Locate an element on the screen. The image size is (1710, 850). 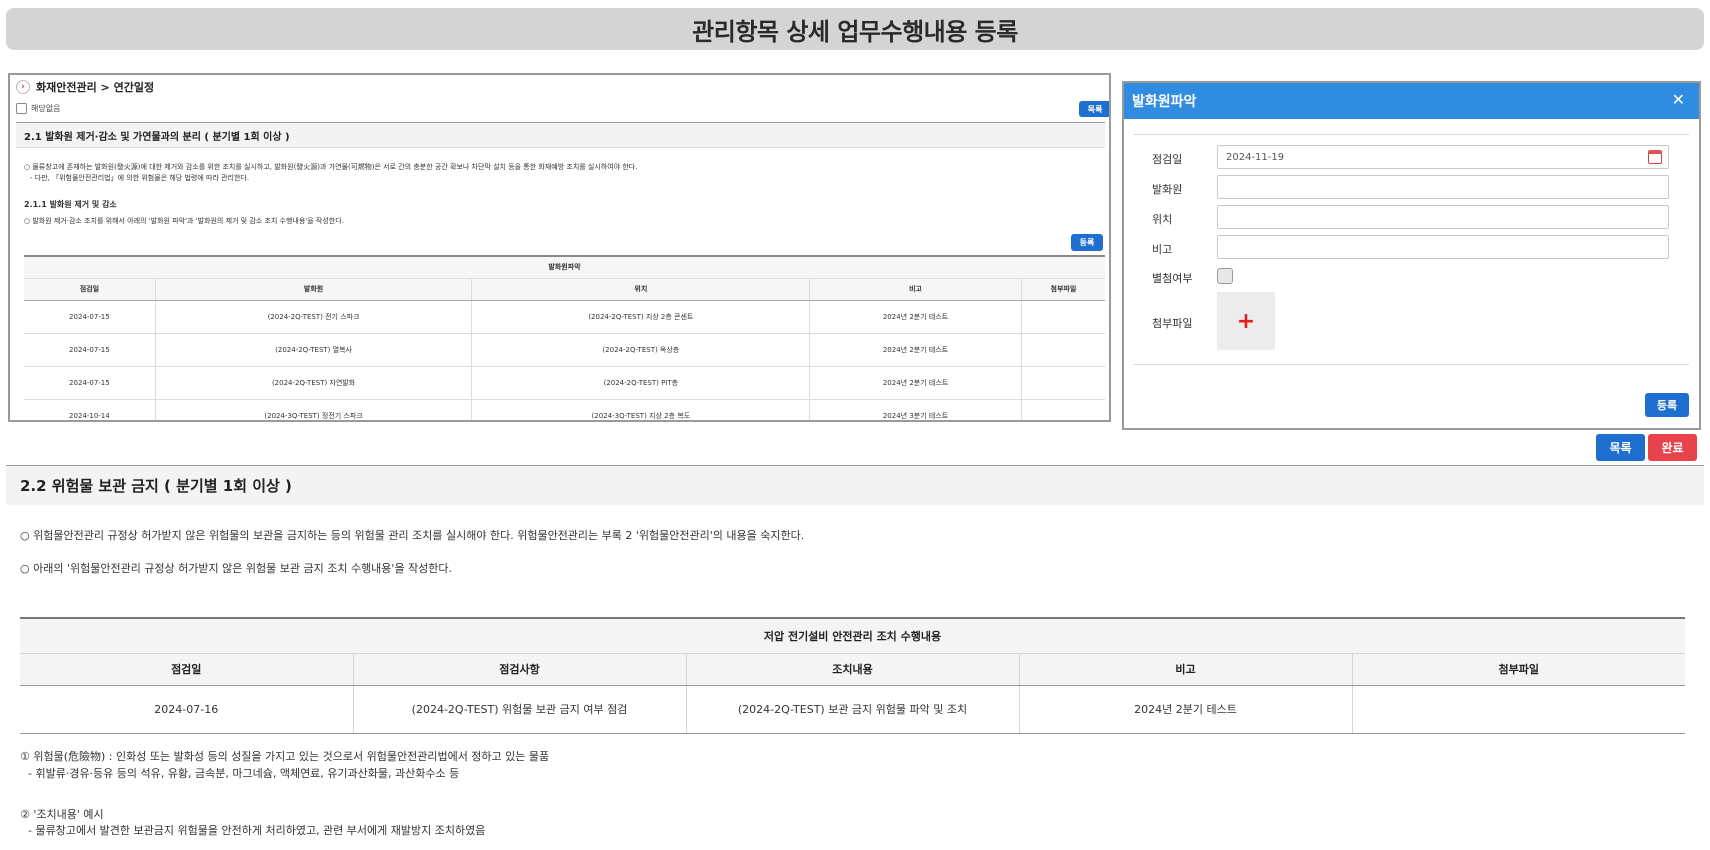
section-title-2-1: 2.1 발화원 제거·감소 및 가연물과의 분리 ( 분기별 1회 이상 ) is located at coordinates (560, 135).